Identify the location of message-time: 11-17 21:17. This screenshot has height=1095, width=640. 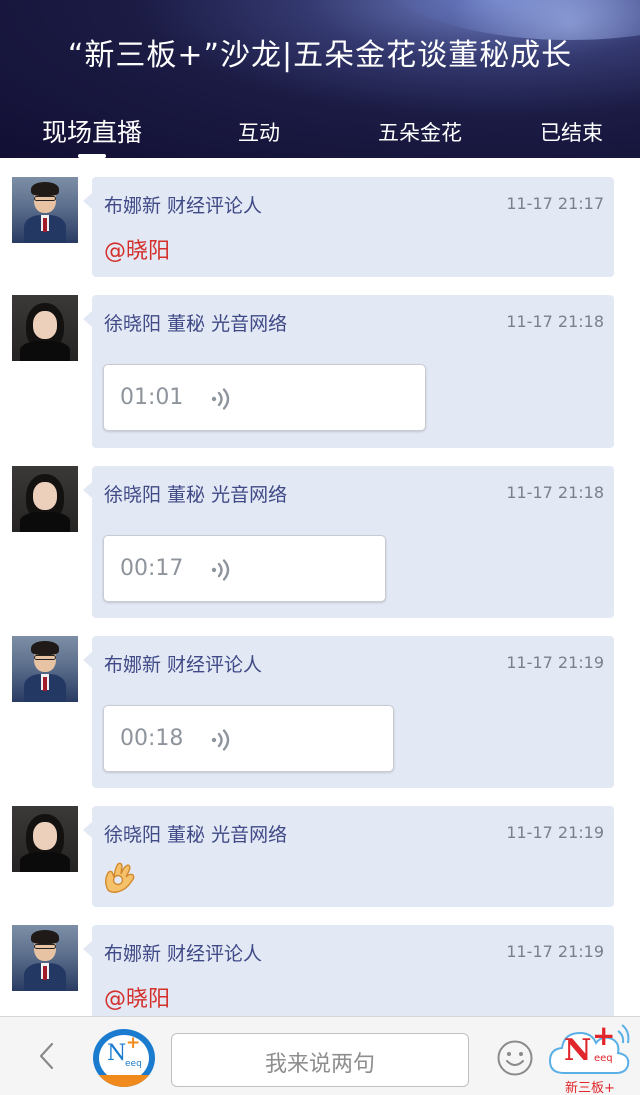
(555, 203).